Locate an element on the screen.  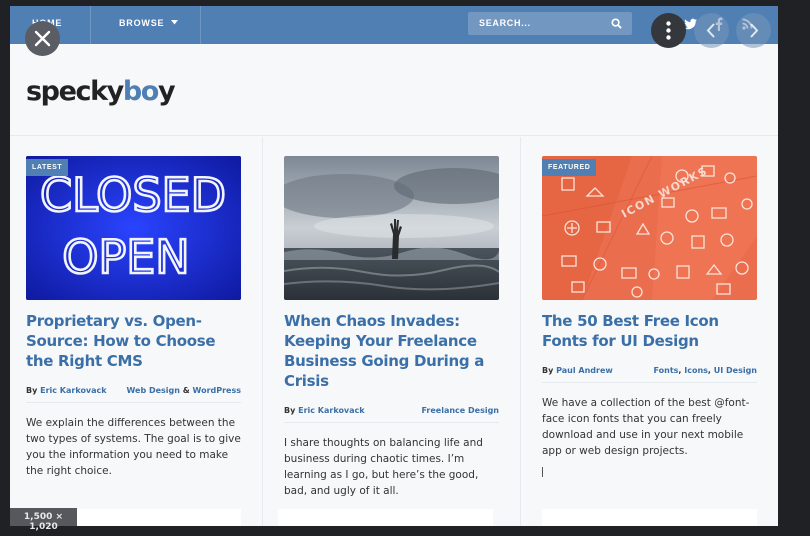
post-categories: Fonts, Icons, UI Design is located at coordinates (706, 370).